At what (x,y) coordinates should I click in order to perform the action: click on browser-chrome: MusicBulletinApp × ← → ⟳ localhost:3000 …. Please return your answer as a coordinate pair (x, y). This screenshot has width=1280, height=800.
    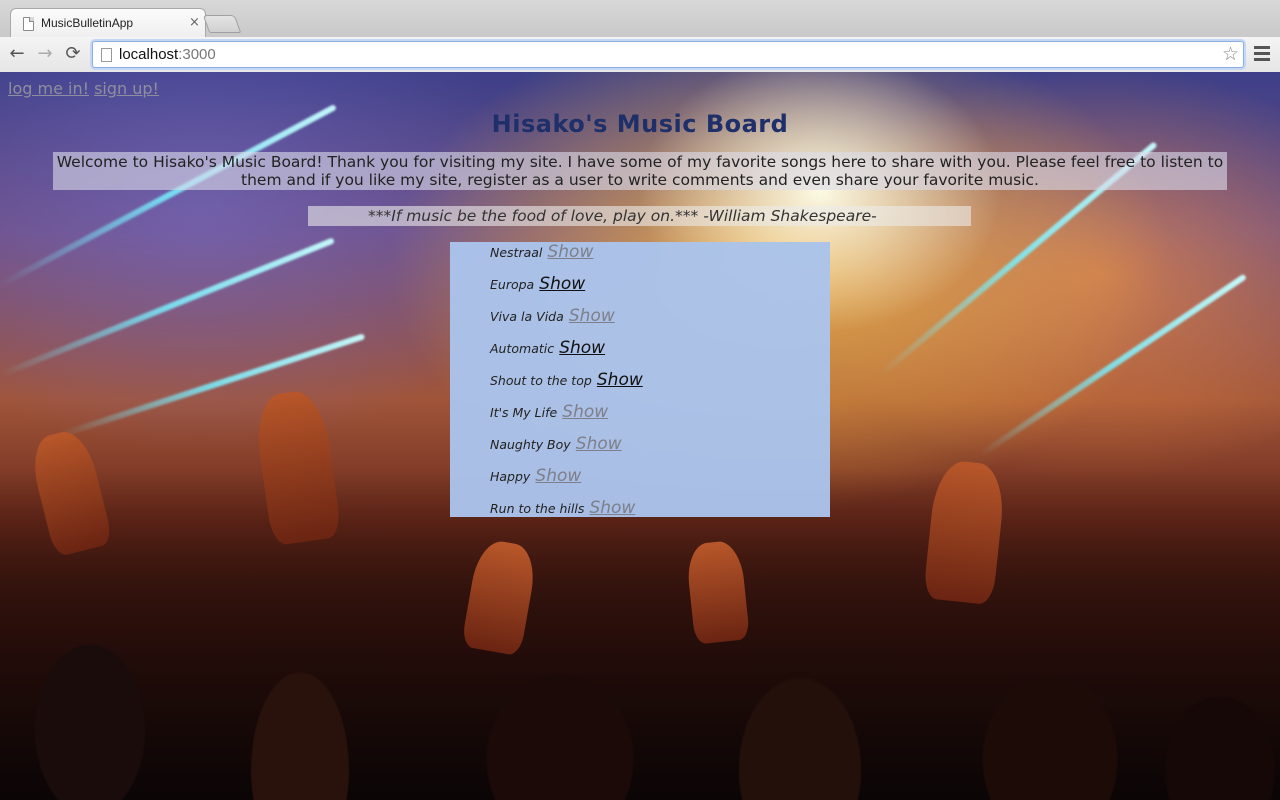
    Looking at the image, I should click on (640, 36).